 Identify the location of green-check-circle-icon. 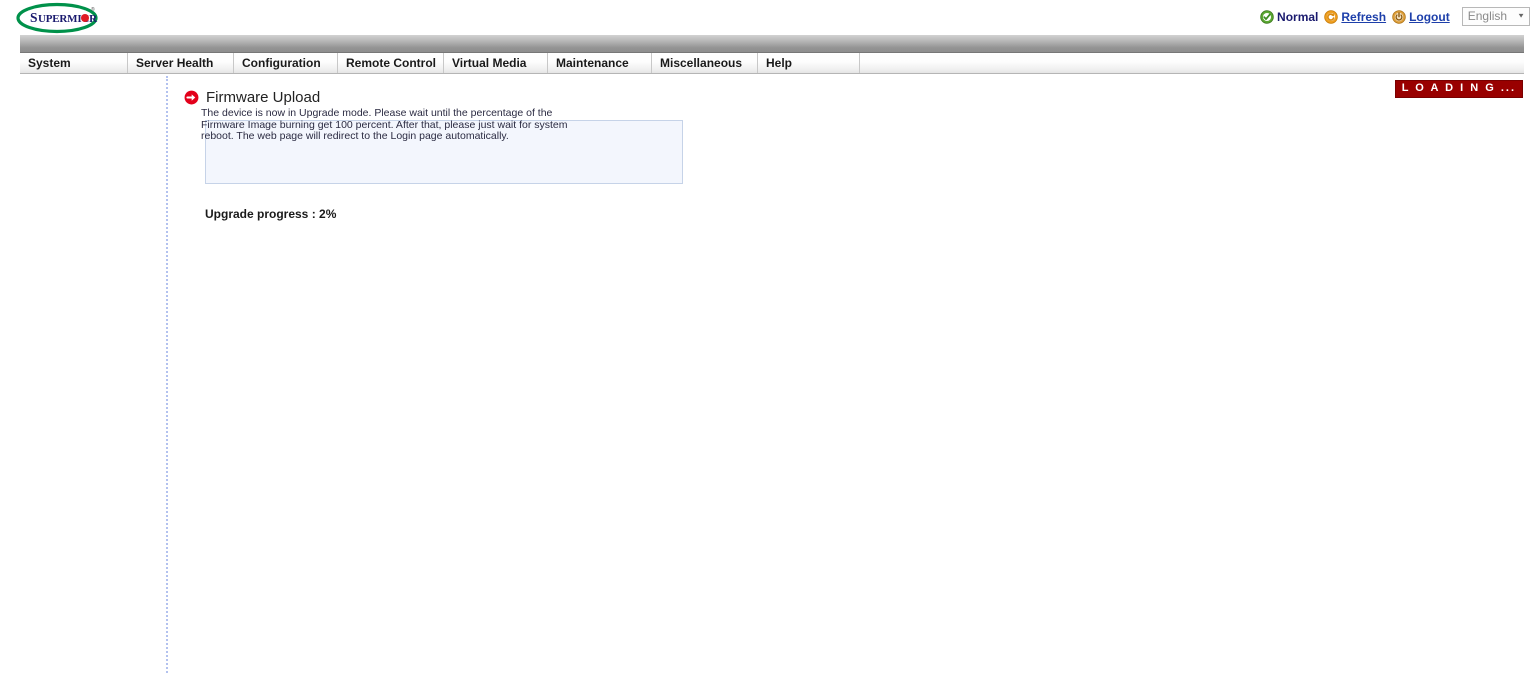
(1267, 16).